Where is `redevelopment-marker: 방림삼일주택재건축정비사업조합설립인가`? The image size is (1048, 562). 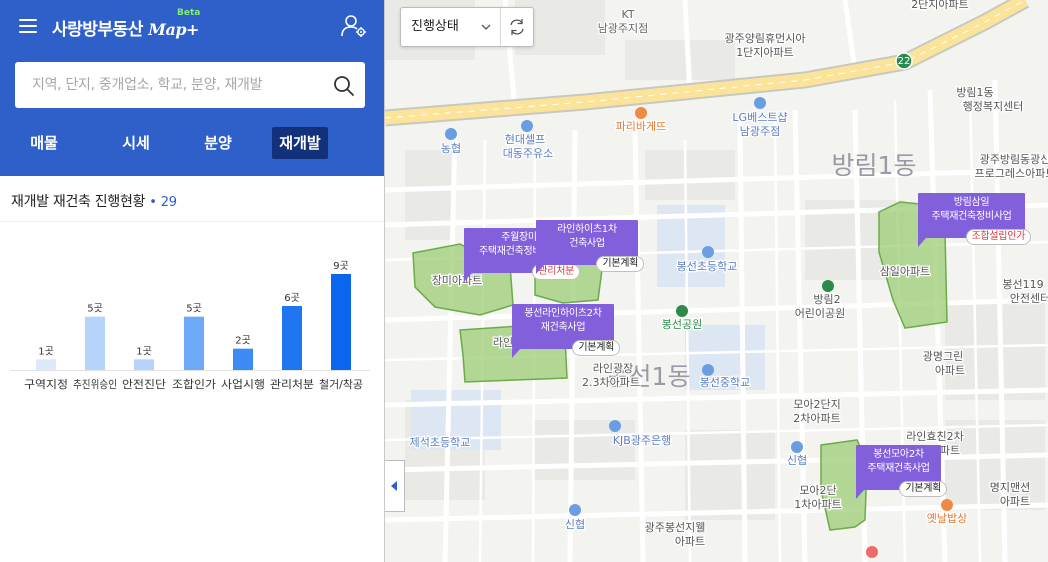
redevelopment-marker: 방림삼일주택재건축정비사업조합설립인가 is located at coordinates (974, 220).